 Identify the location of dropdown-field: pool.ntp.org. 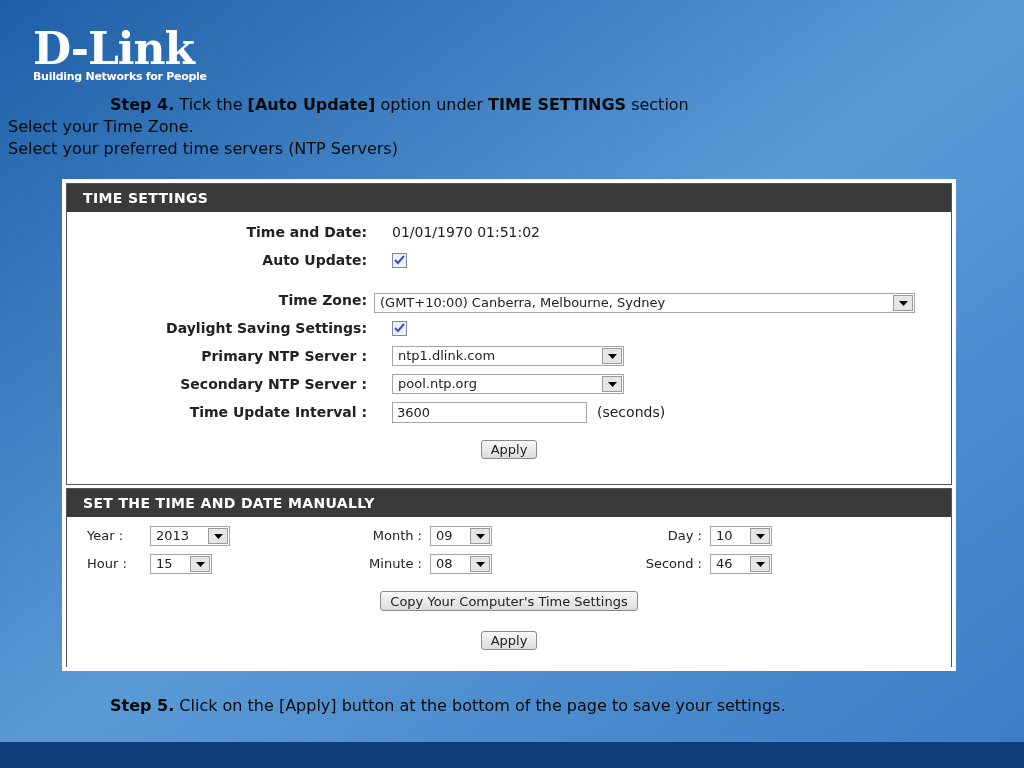
(508, 384).